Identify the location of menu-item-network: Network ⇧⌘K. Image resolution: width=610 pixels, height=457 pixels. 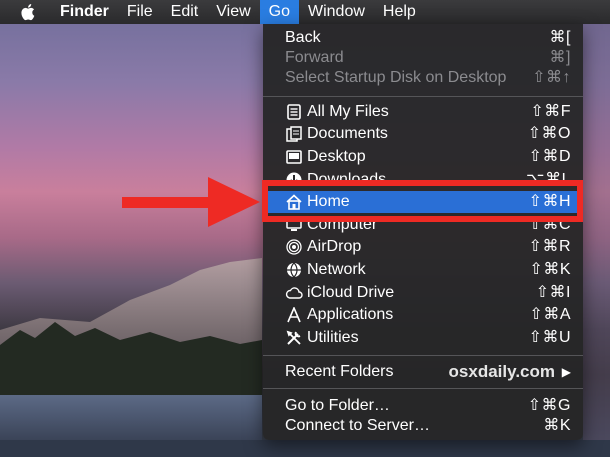
(423, 270).